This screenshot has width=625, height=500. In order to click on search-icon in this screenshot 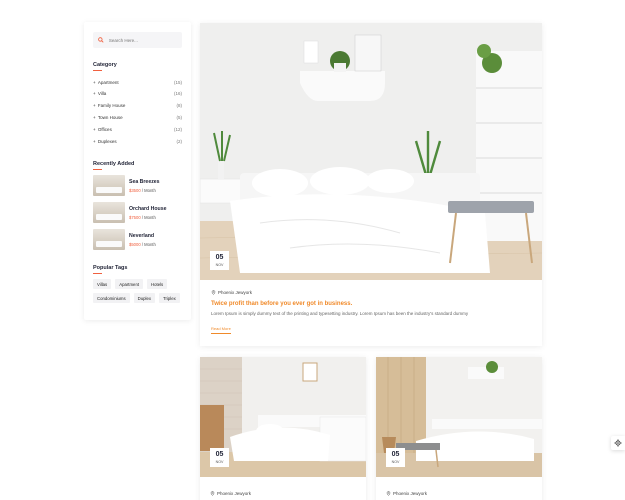, I will do `click(101, 40)`.